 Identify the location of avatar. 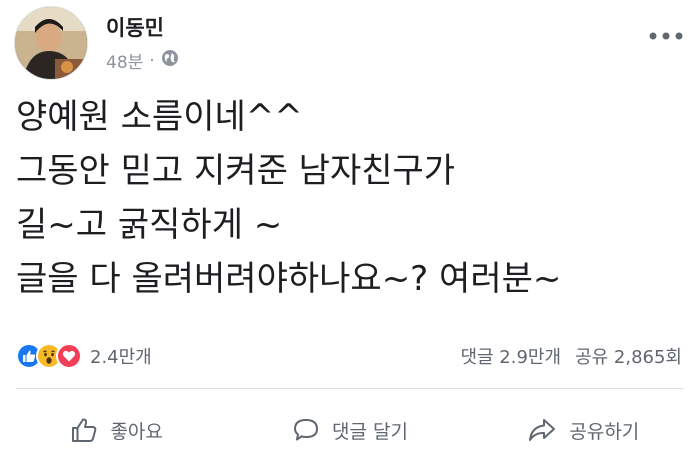
(51, 43).